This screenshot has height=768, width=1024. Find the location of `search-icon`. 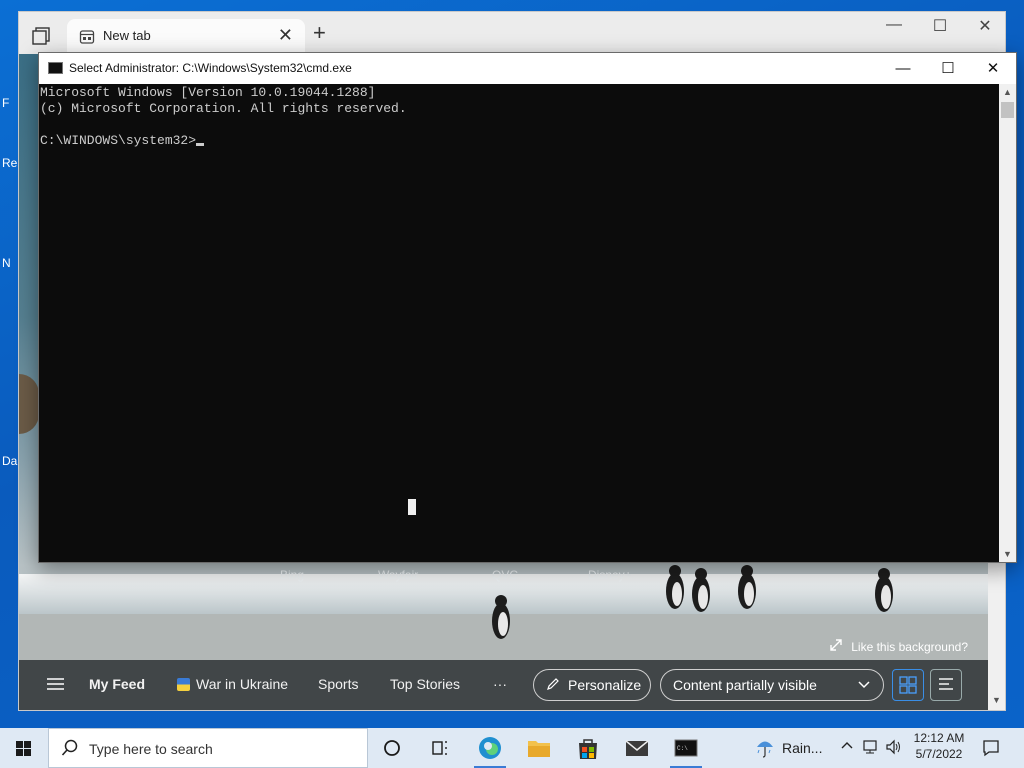

search-icon is located at coordinates (70, 750).